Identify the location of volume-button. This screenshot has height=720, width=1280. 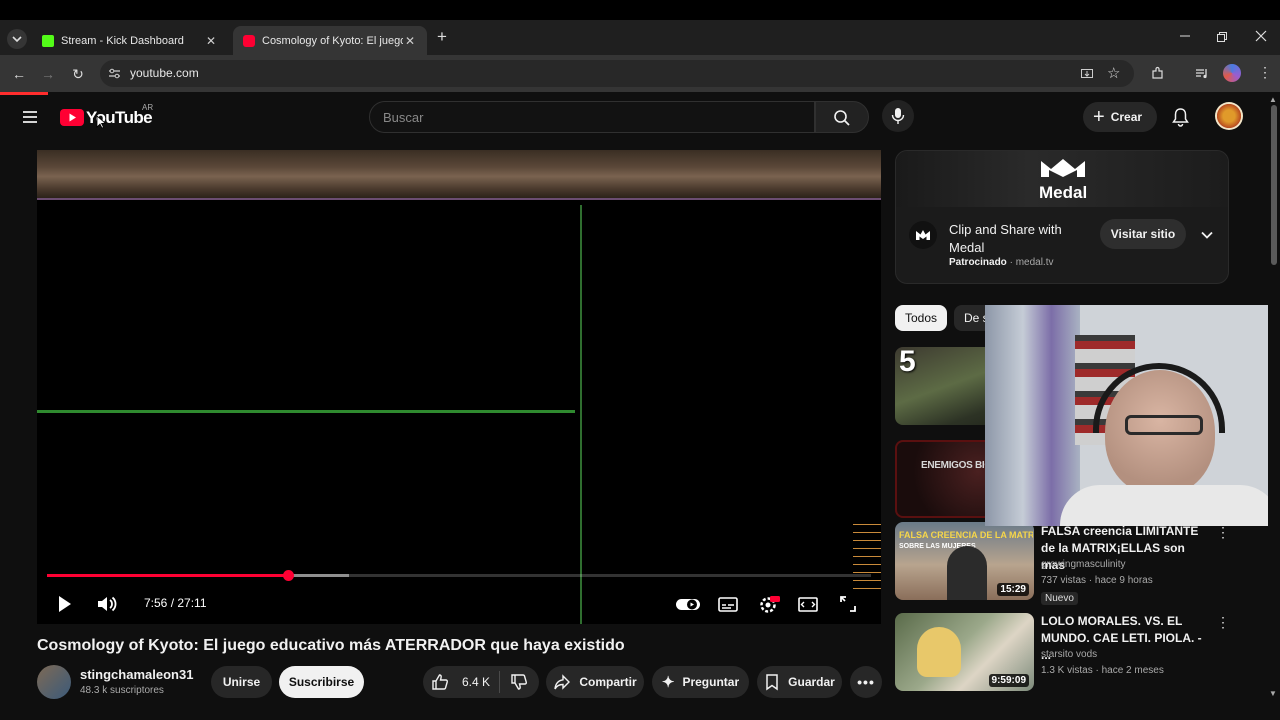
(107, 604).